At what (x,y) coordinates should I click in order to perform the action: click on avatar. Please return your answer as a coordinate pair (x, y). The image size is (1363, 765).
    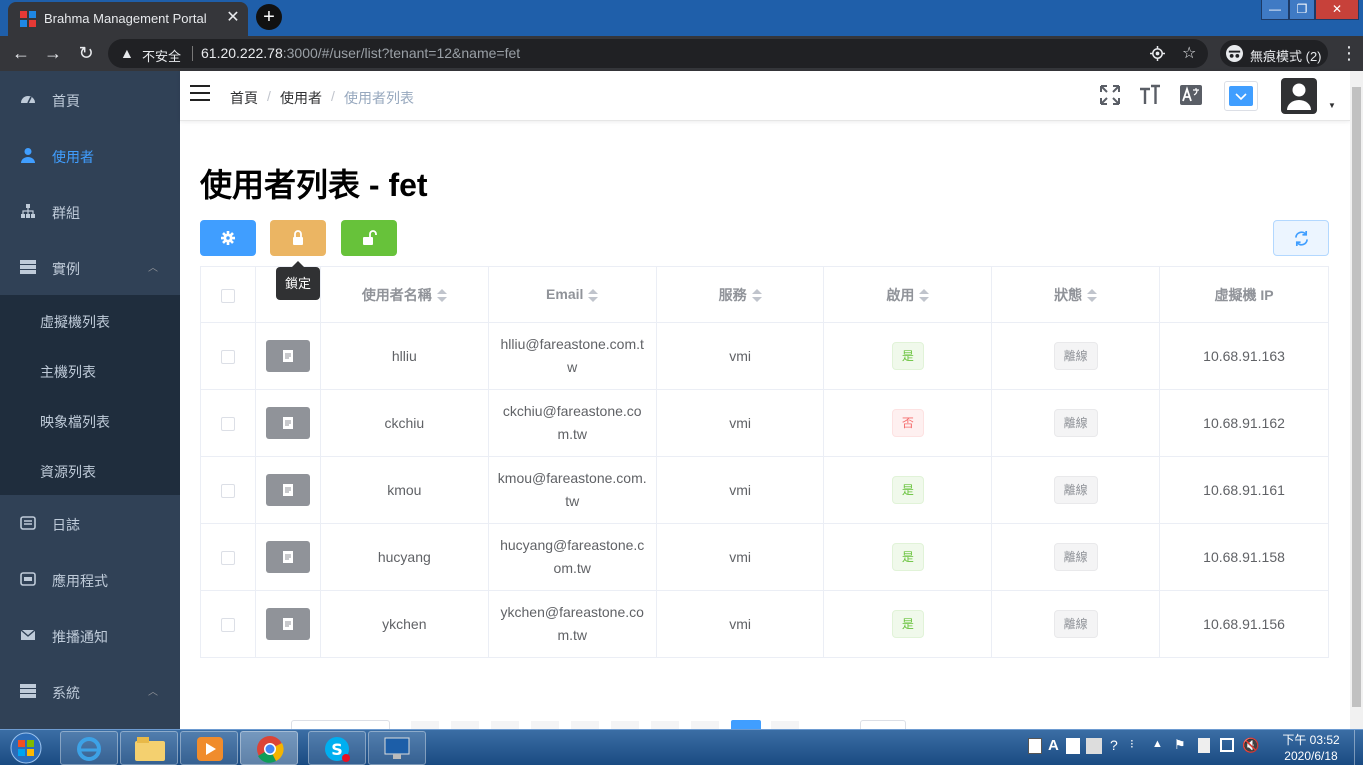
    Looking at the image, I should click on (1299, 96).